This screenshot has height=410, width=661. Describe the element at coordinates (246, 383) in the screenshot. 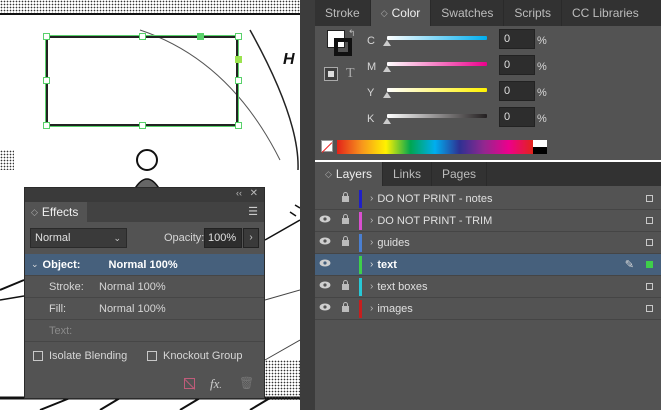

I see `trash-icon: 🗑` at that location.